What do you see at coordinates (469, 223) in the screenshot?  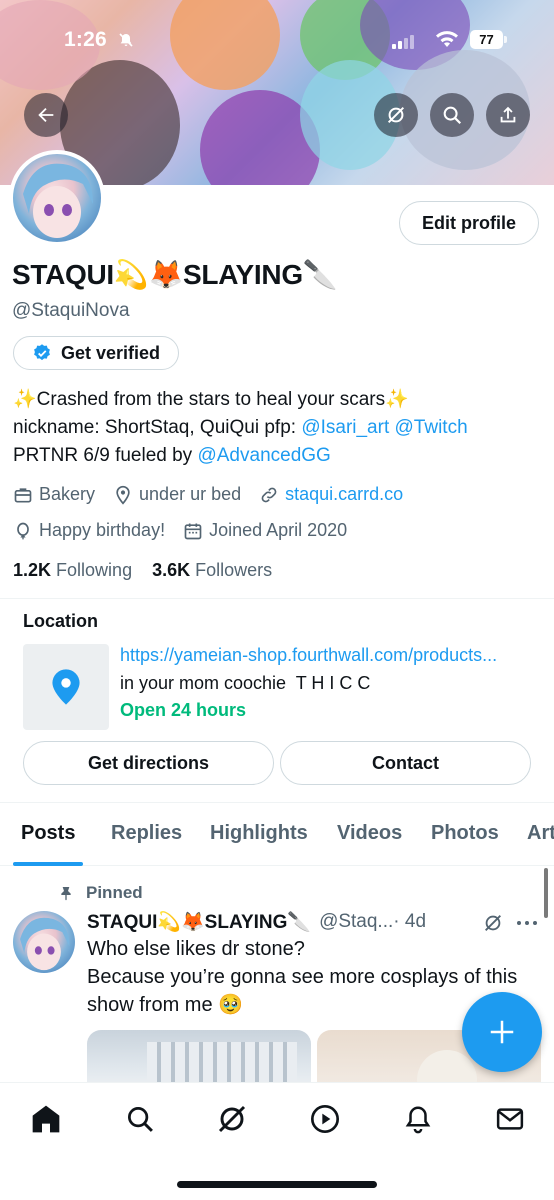 I see `edit-profile-button: Edit profile` at bounding box center [469, 223].